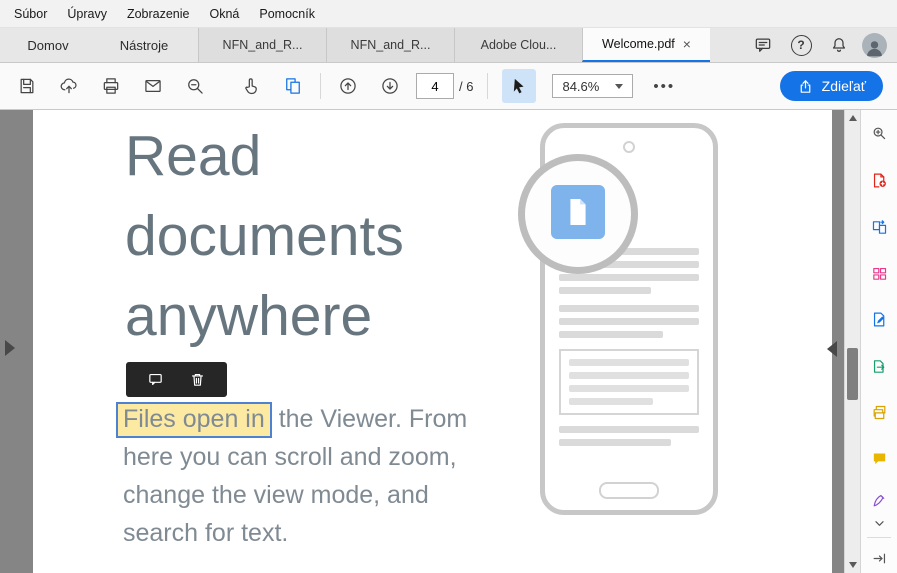  Describe the element at coordinates (48, 45) in the screenshot. I see `tab-home: Domov` at that location.